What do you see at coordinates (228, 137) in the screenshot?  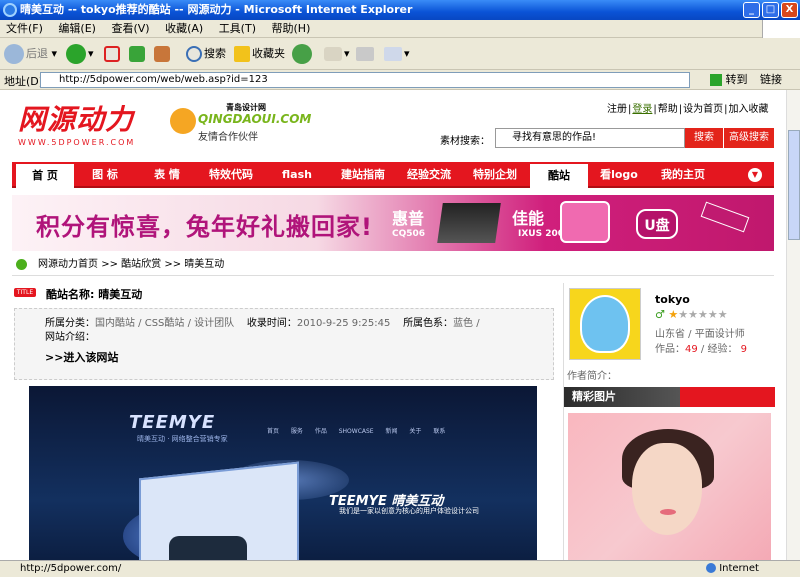 I see `partner-label: 友情合作伙伴` at bounding box center [228, 137].